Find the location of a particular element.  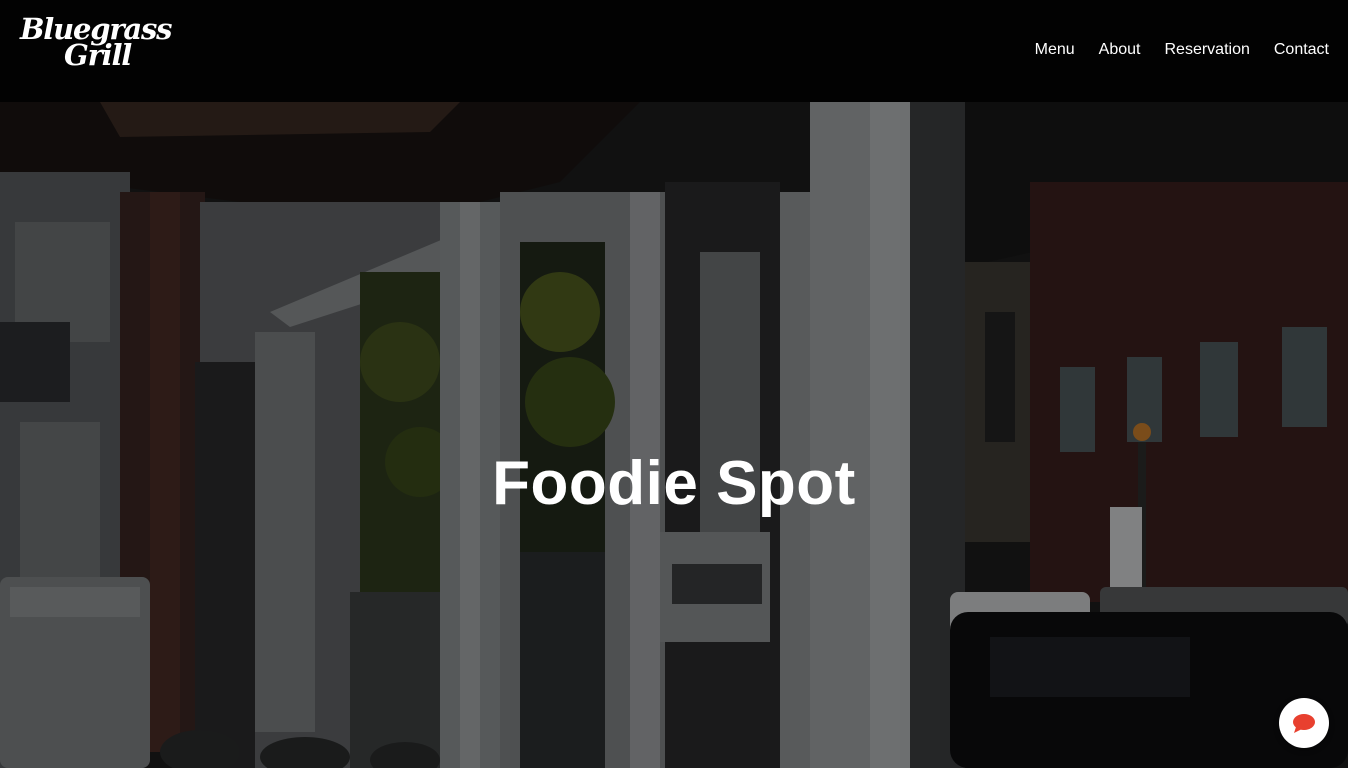

hero-title: Foodie Spot is located at coordinates (674, 483).